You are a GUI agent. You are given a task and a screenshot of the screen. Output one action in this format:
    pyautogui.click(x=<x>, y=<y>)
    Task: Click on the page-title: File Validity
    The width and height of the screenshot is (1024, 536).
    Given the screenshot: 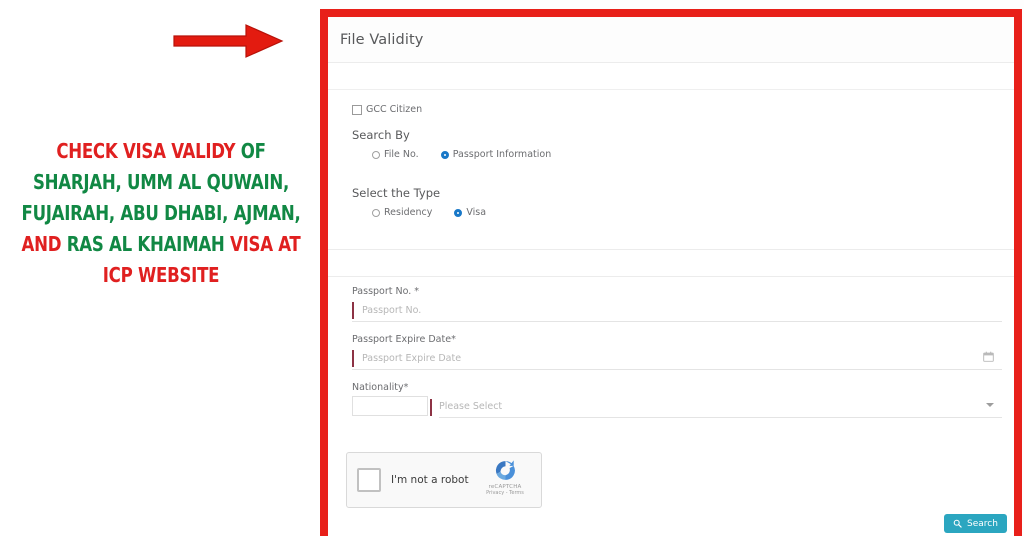 What is the action you would take?
    pyautogui.click(x=382, y=39)
    